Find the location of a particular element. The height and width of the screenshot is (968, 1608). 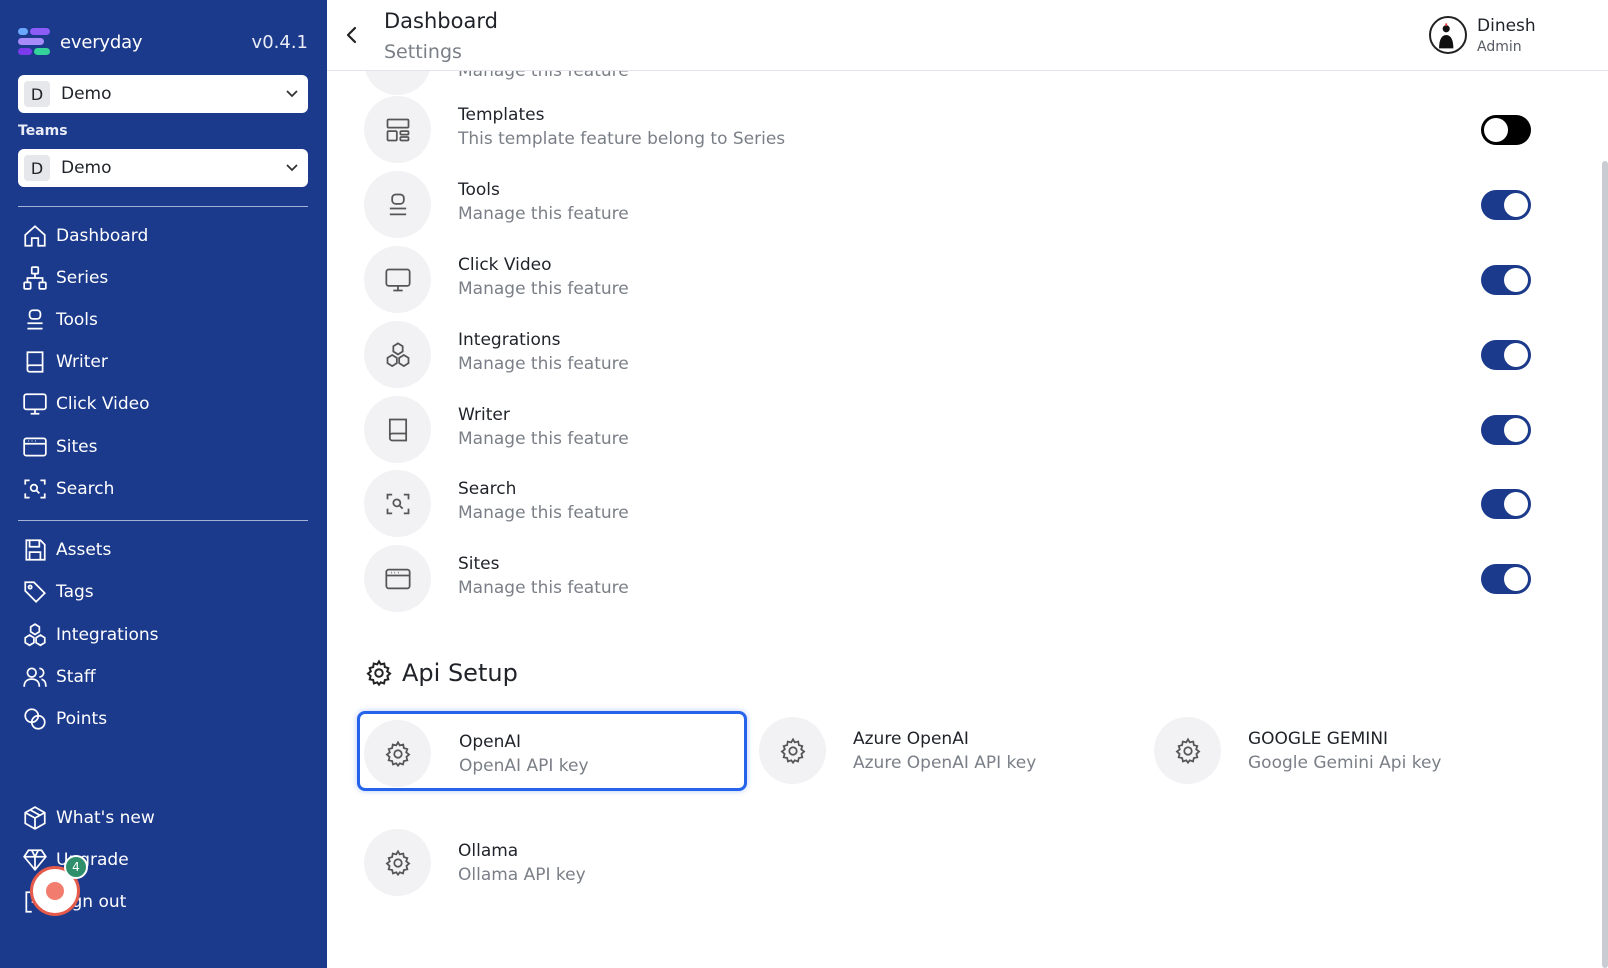

feature-row-writer: Writer Manage this feature is located at coordinates (954, 430).